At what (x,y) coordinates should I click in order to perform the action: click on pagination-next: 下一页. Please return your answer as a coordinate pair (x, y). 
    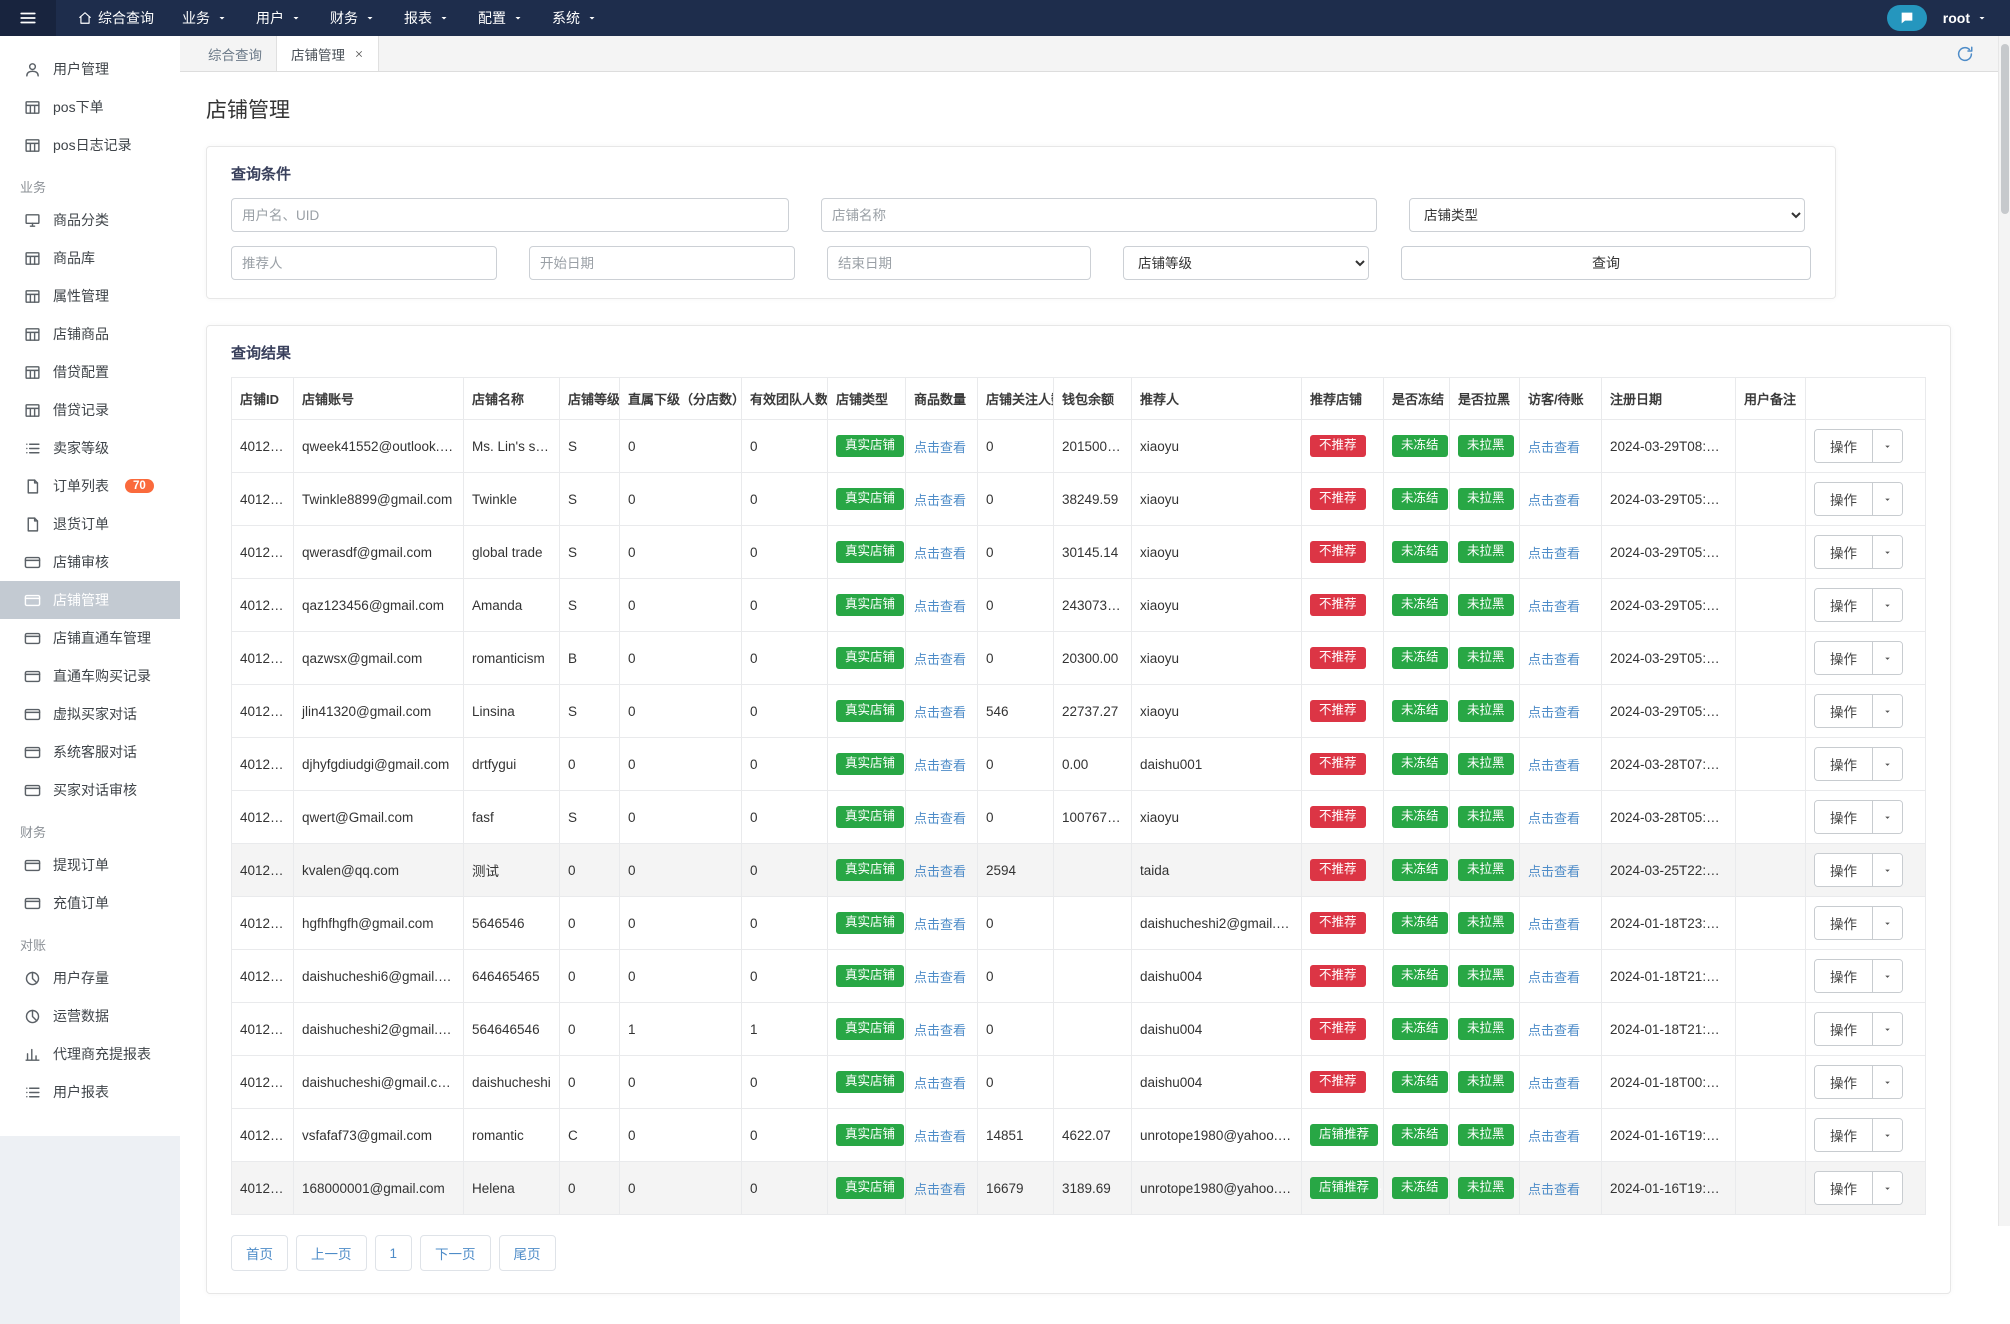
    Looking at the image, I should click on (455, 1253).